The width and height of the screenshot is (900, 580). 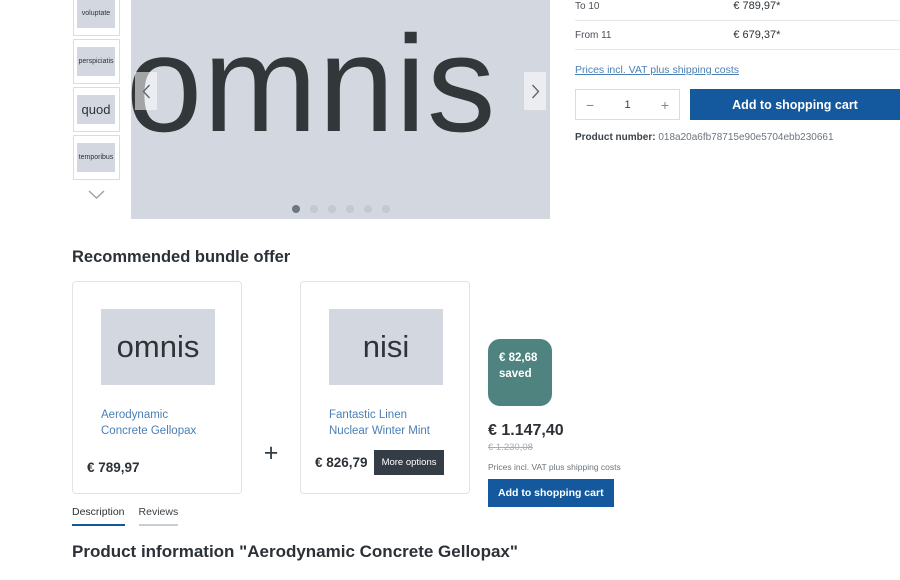 I want to click on bundle-item-footer-1: € 826,79 More options, so click(x=385, y=462).